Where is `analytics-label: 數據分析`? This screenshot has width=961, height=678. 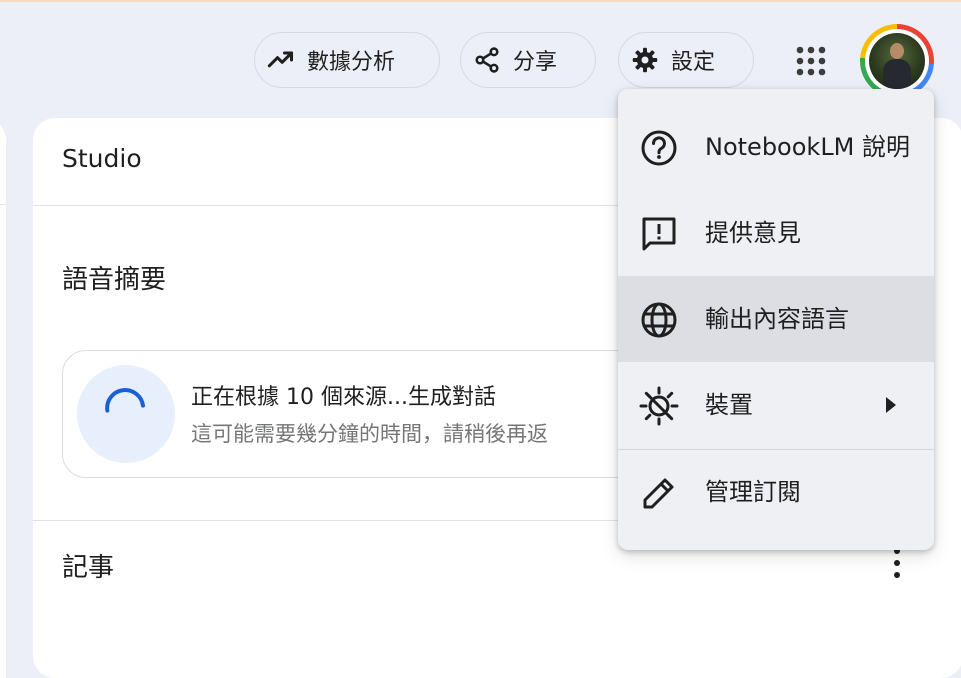 analytics-label: 數據分析 is located at coordinates (351, 62).